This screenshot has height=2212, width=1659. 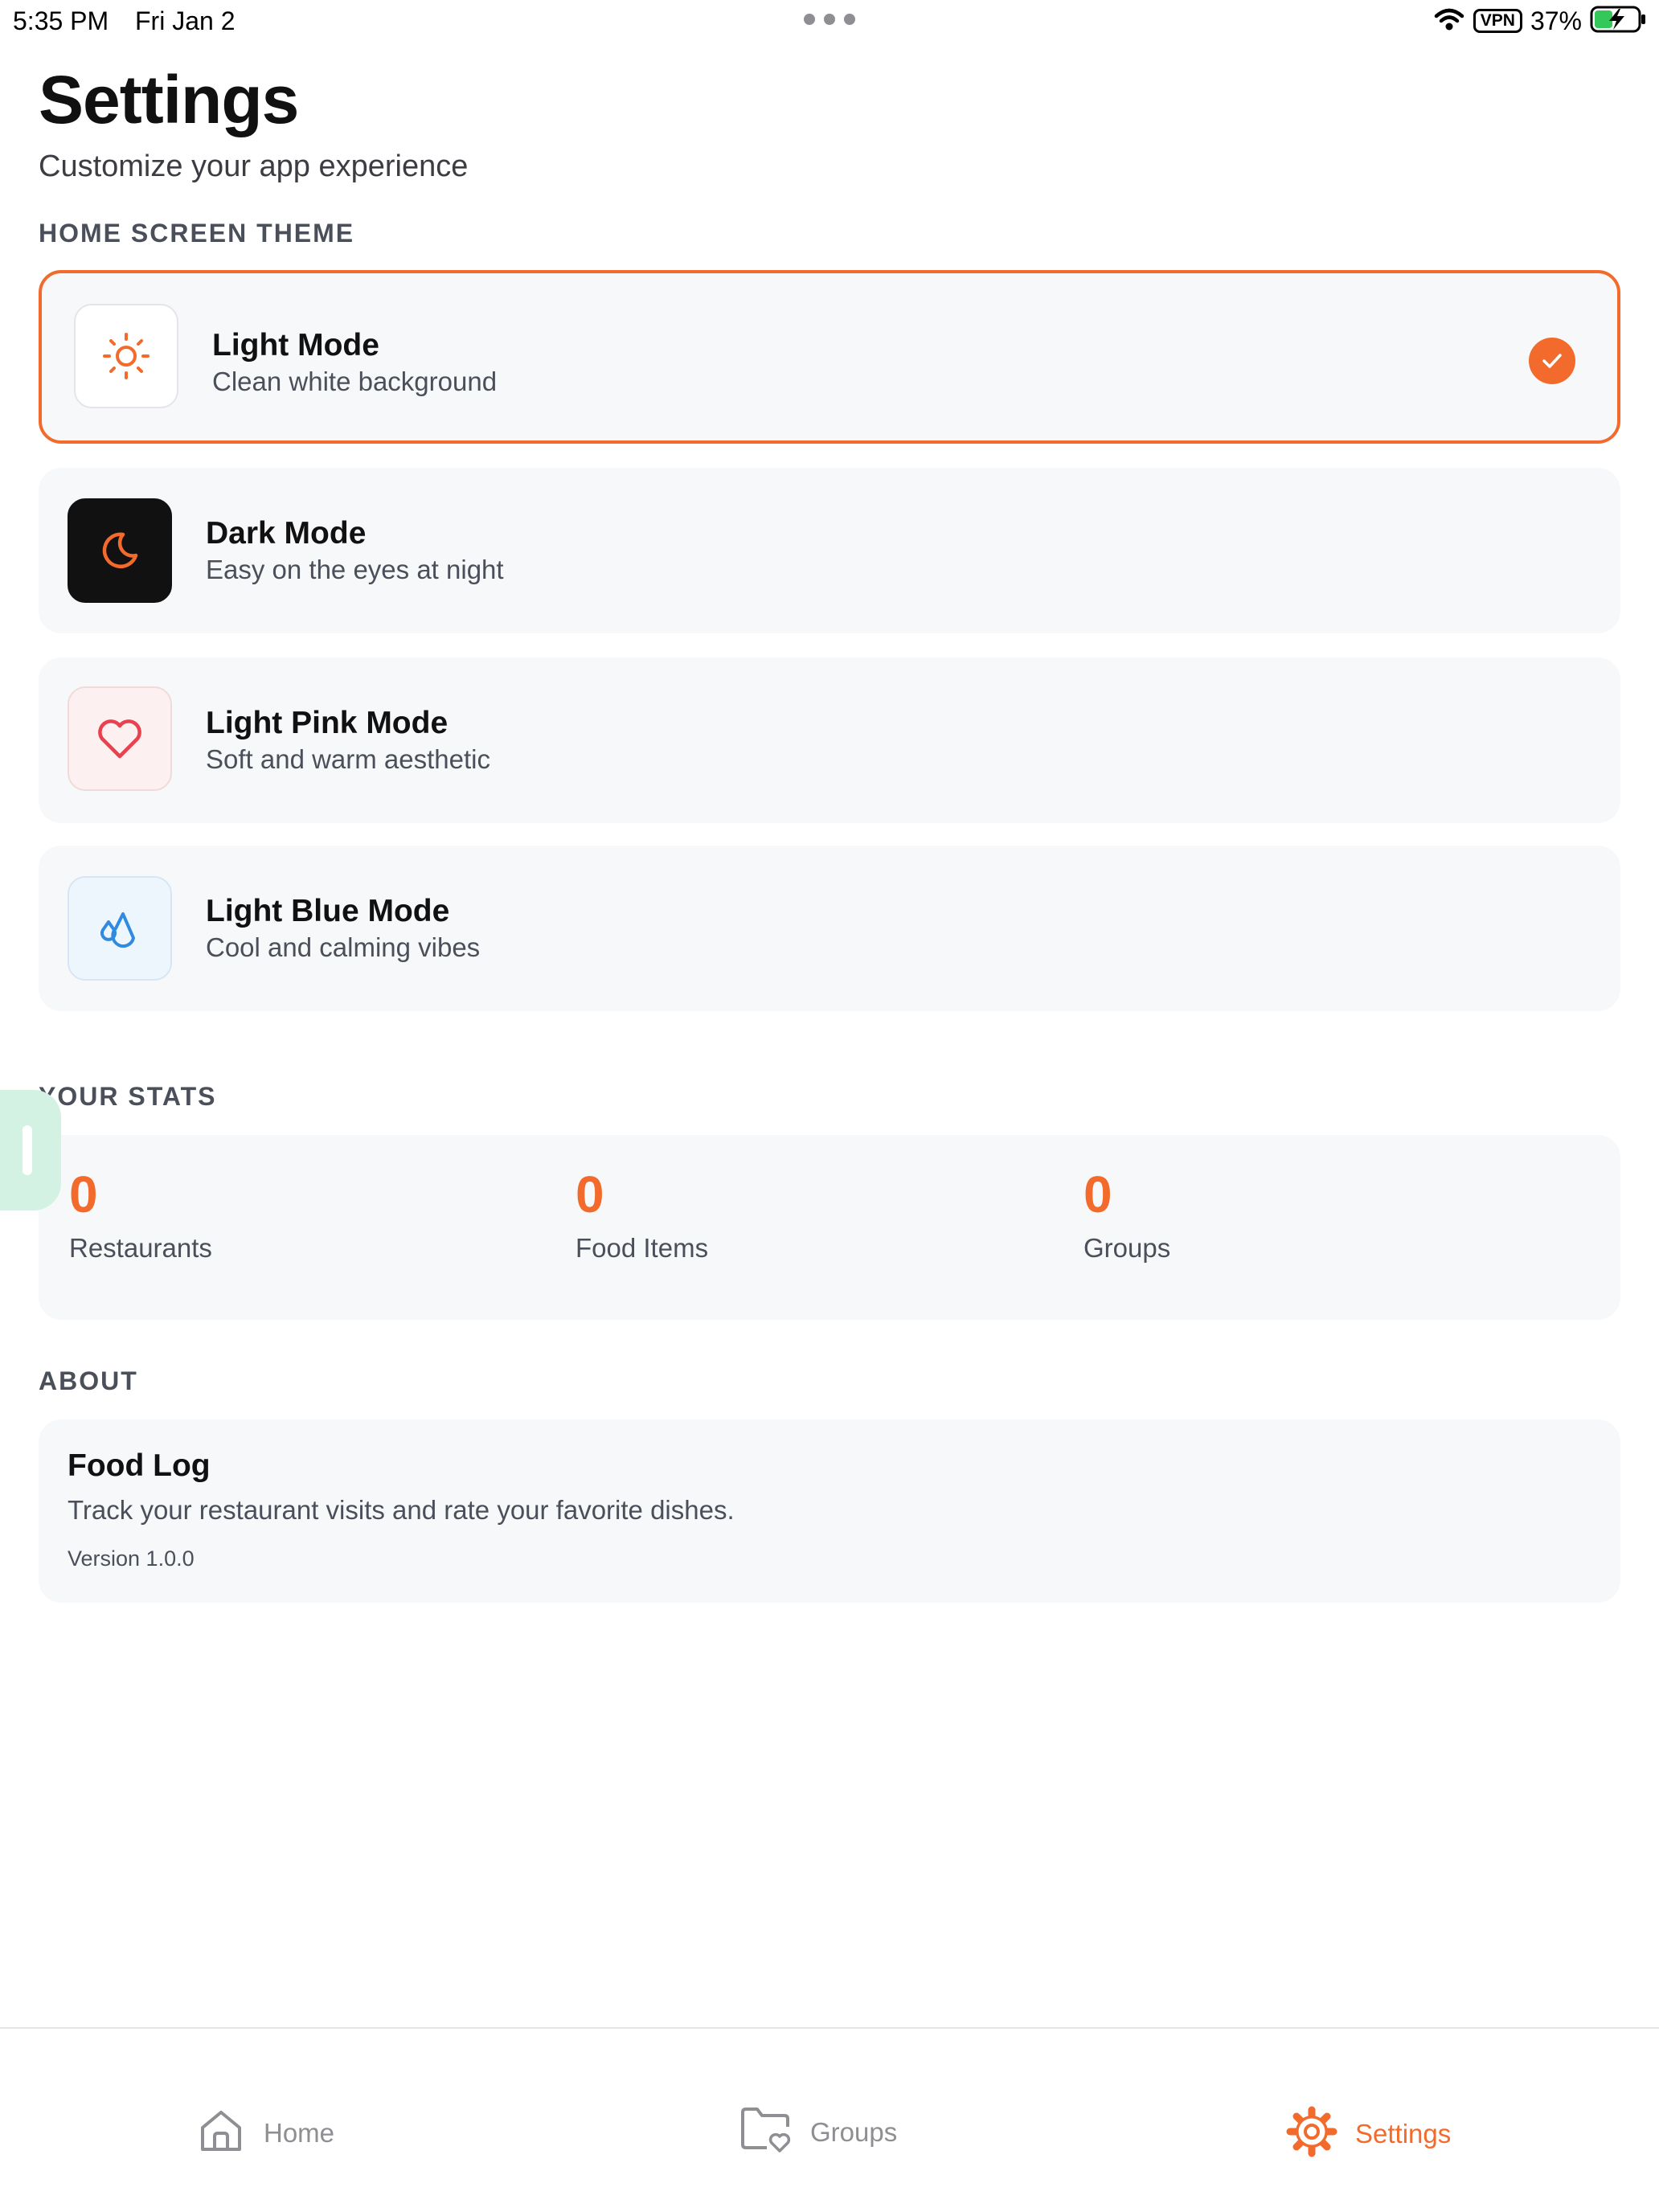 What do you see at coordinates (328, 911) in the screenshot?
I see `theme-title: Light Blue Mode` at bounding box center [328, 911].